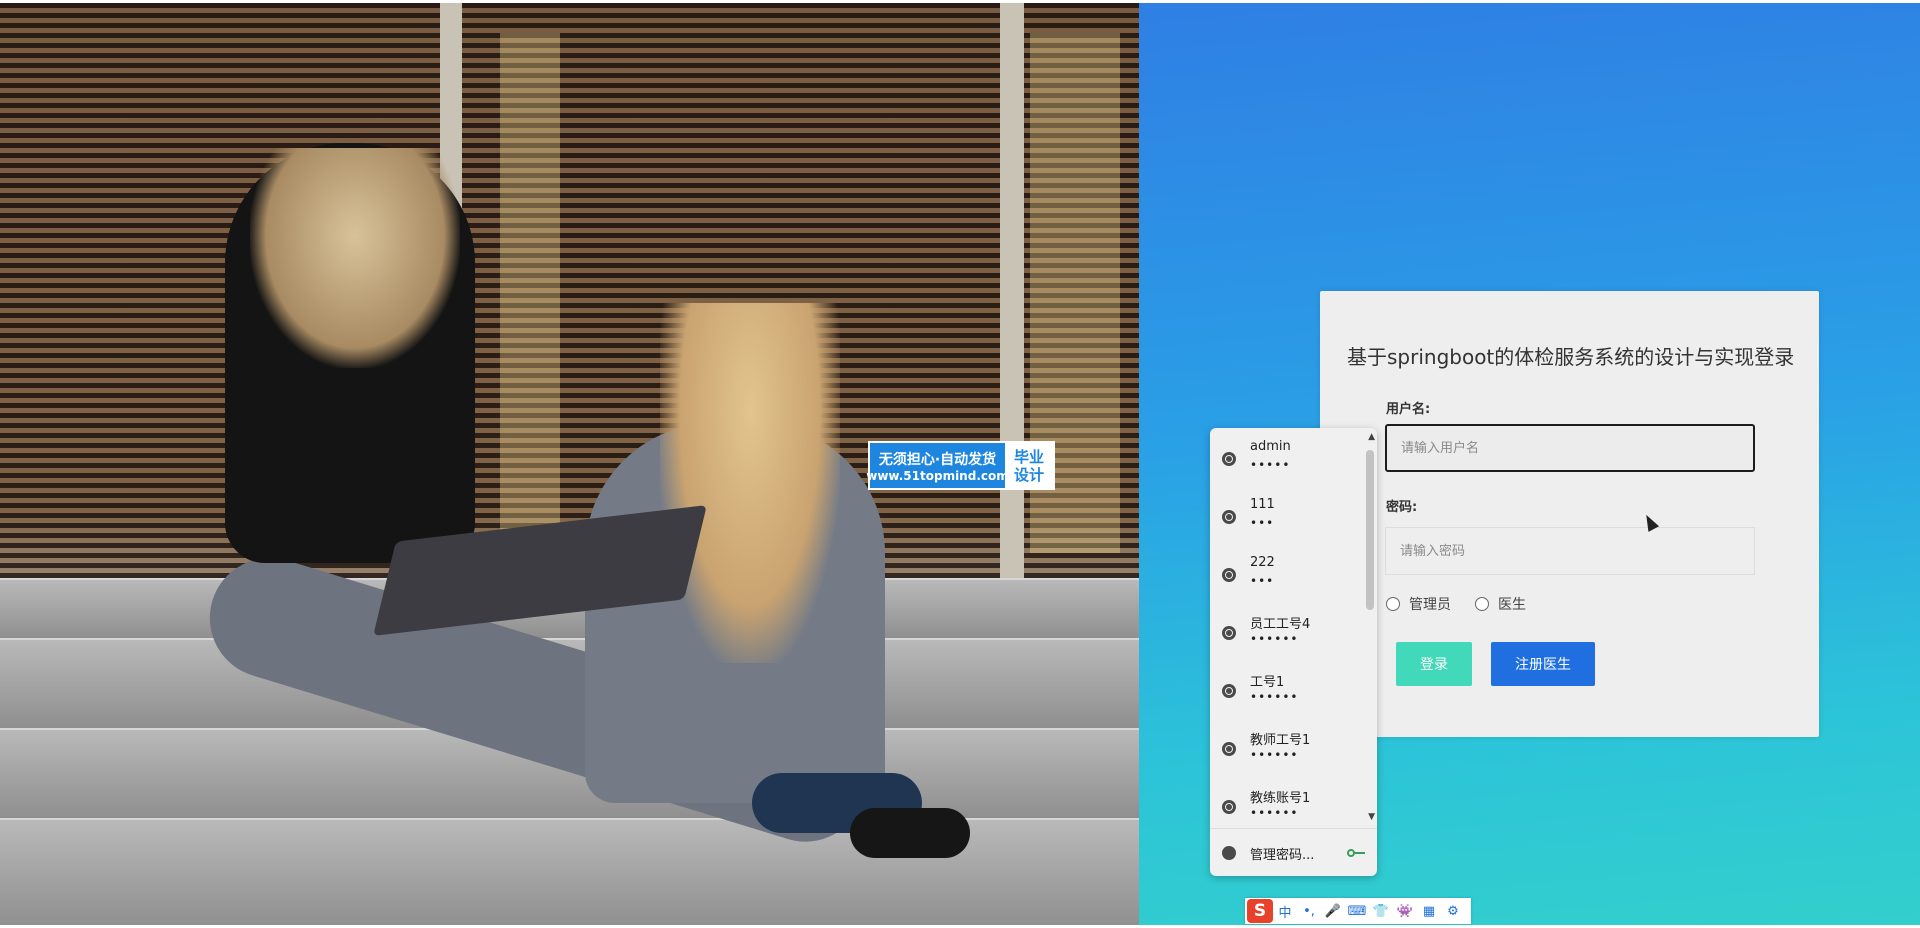 The image size is (1920, 928). I want to click on ime-language-toggle: 中, so click(1285, 911).